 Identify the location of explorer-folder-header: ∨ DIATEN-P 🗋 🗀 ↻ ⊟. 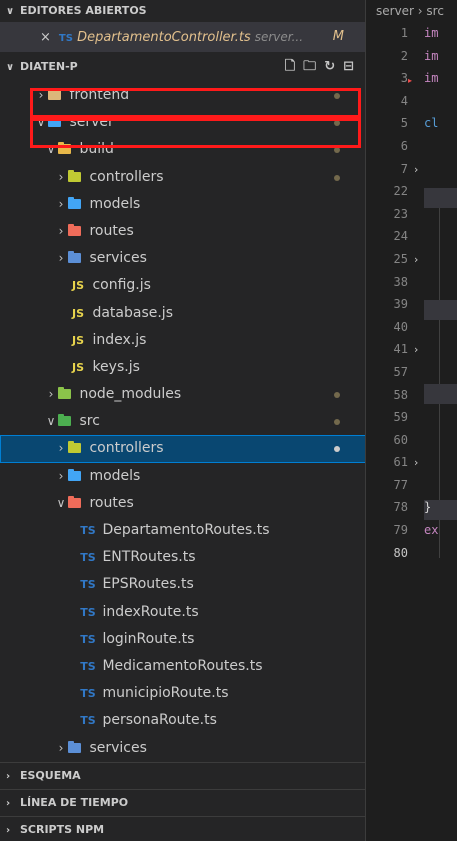
(183, 67).